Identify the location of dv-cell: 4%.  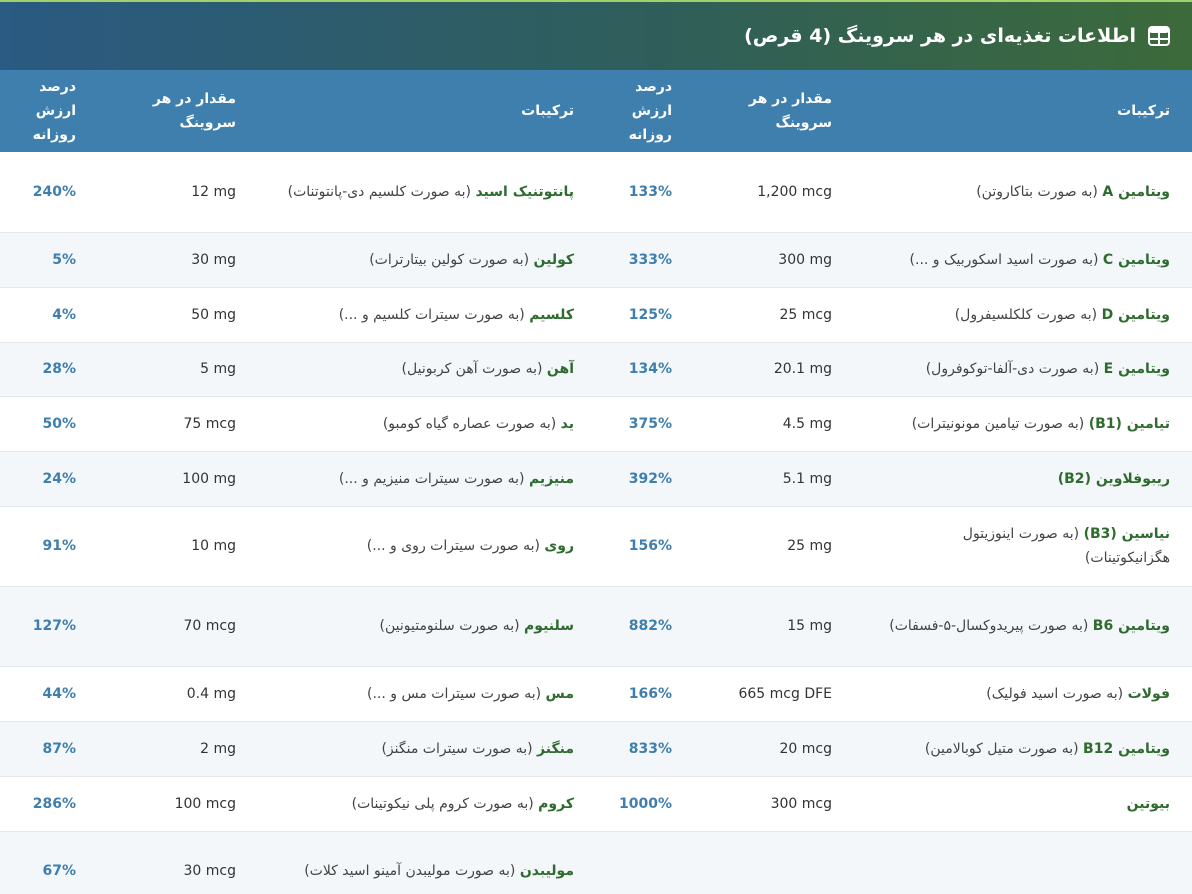
(49, 315).